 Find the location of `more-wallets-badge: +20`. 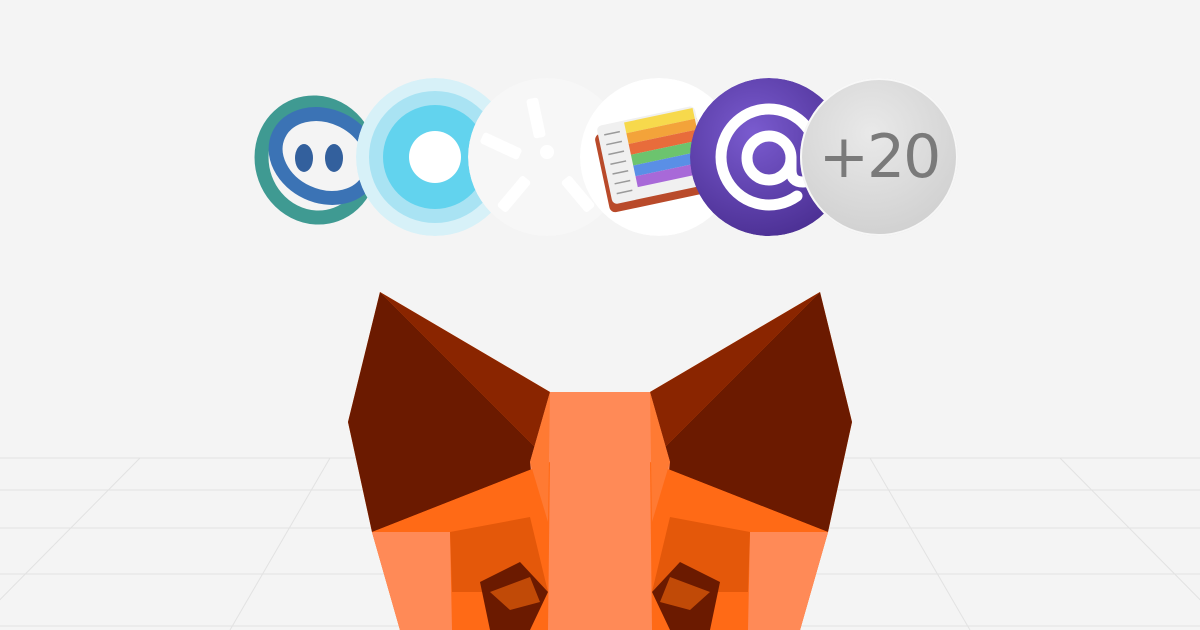

more-wallets-badge: +20 is located at coordinates (879, 157).